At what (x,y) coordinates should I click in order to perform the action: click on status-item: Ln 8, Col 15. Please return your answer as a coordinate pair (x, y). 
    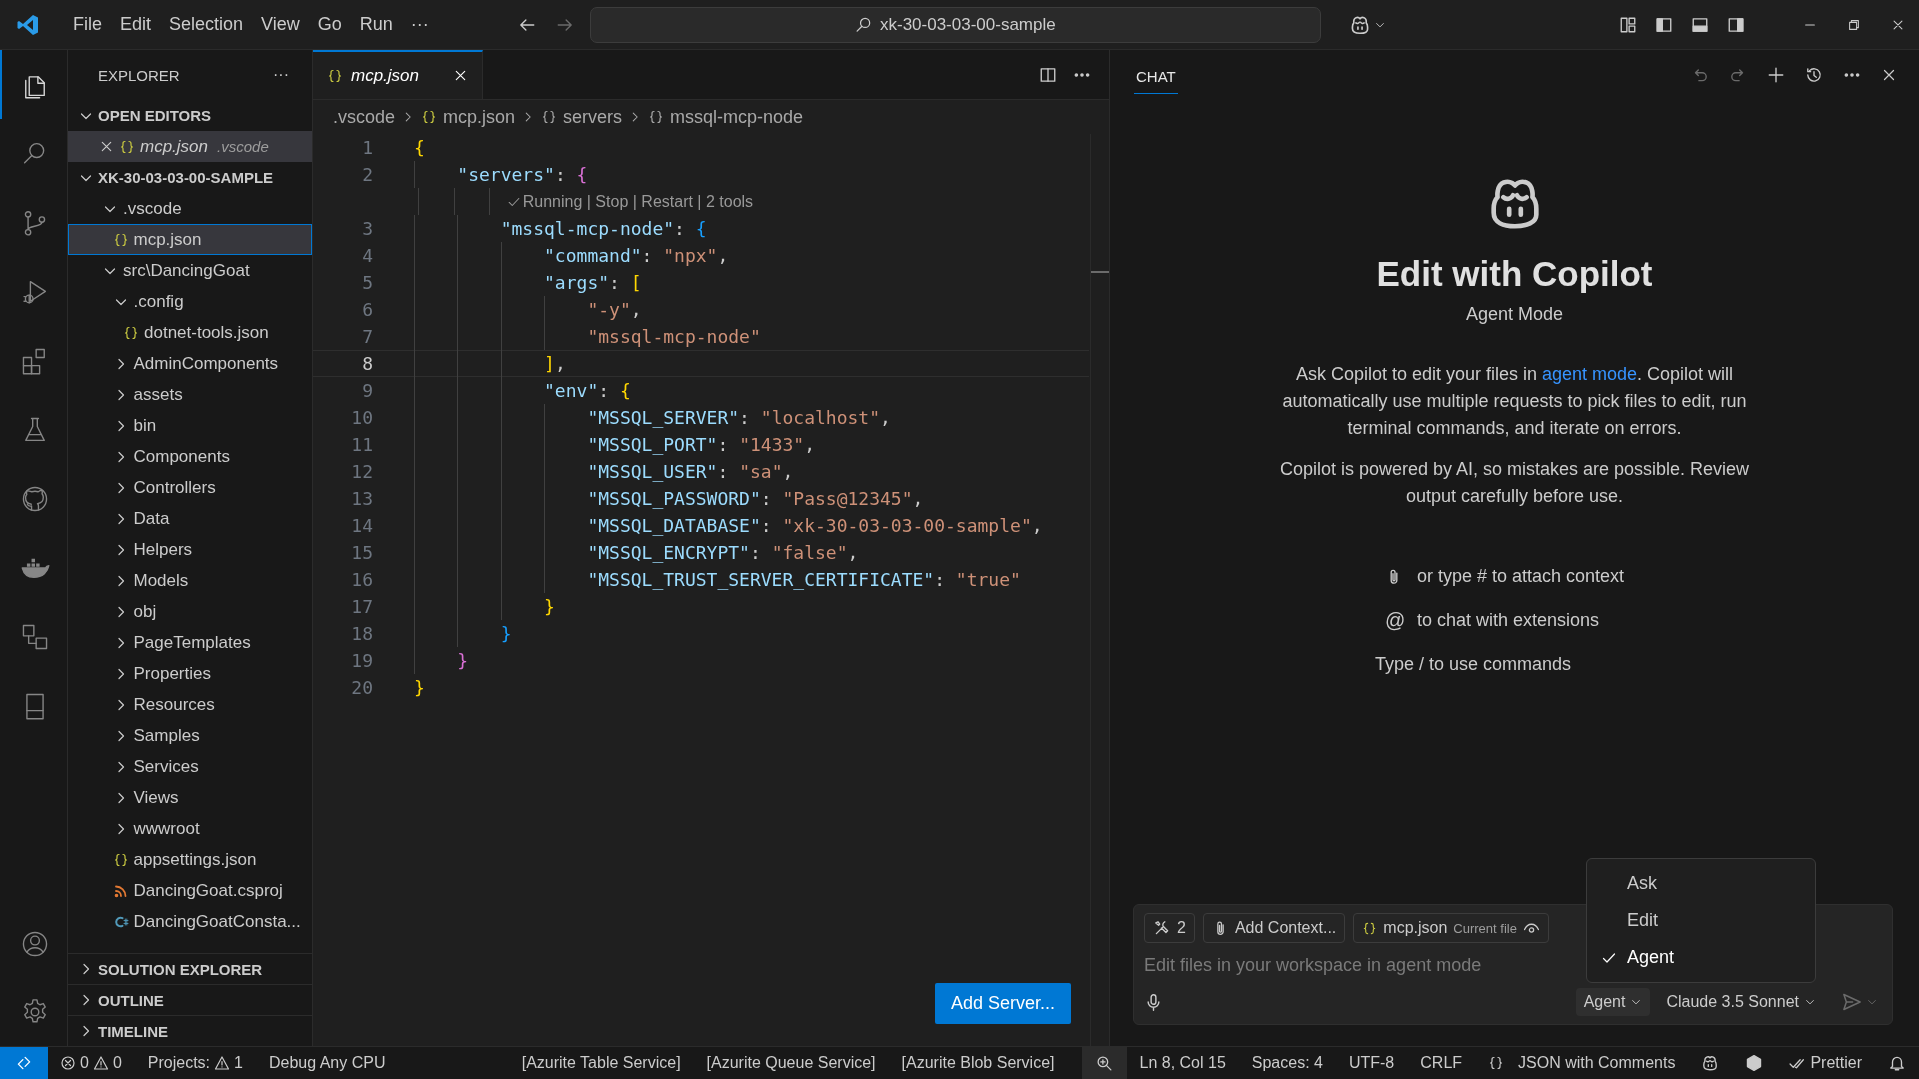
    Looking at the image, I should click on (1182, 1063).